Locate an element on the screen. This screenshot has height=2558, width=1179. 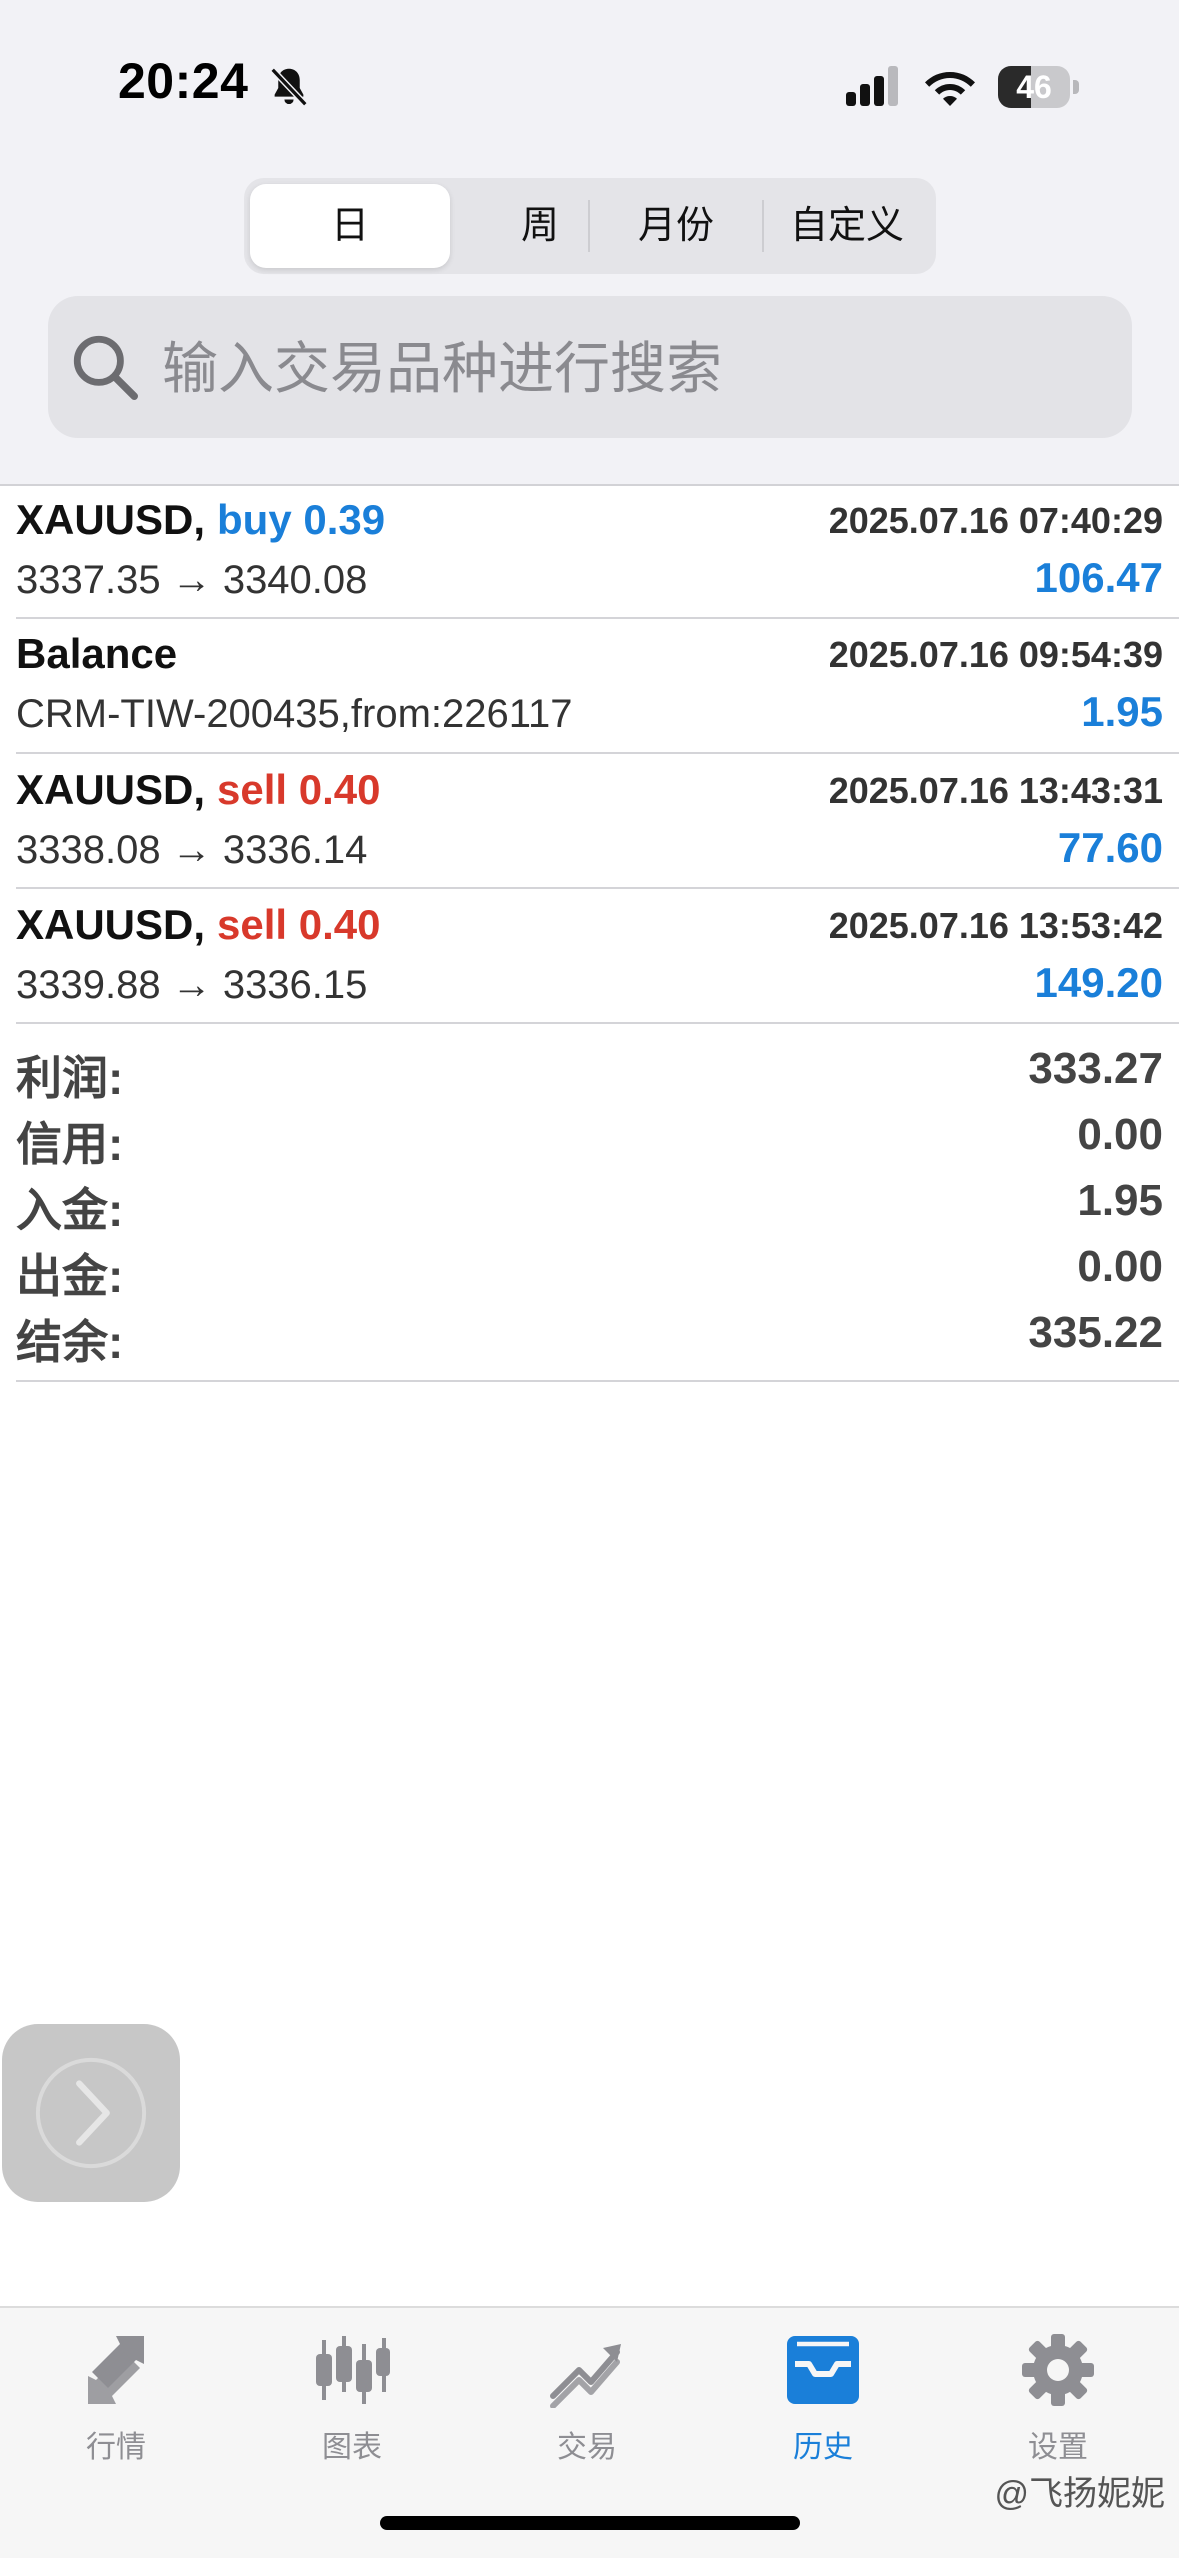
wifi-icon is located at coordinates (950, 89).